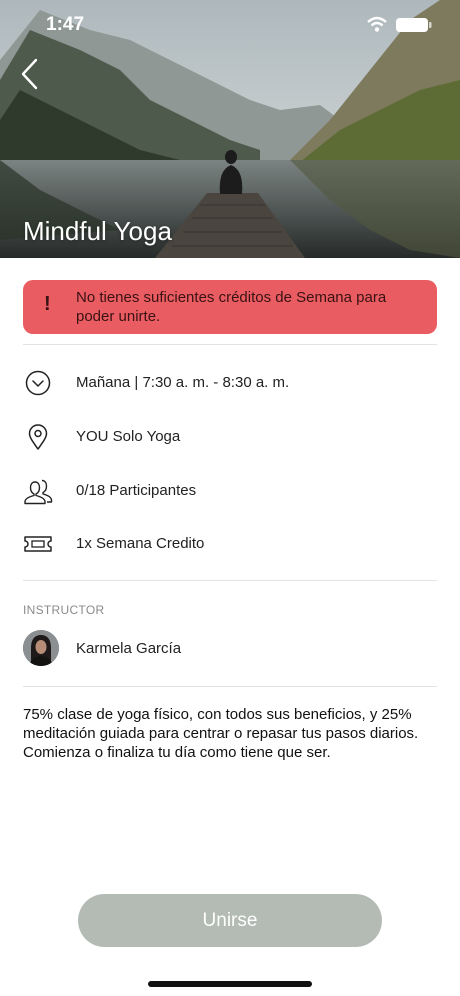  I want to click on chevron-left-icon, so click(29, 74).